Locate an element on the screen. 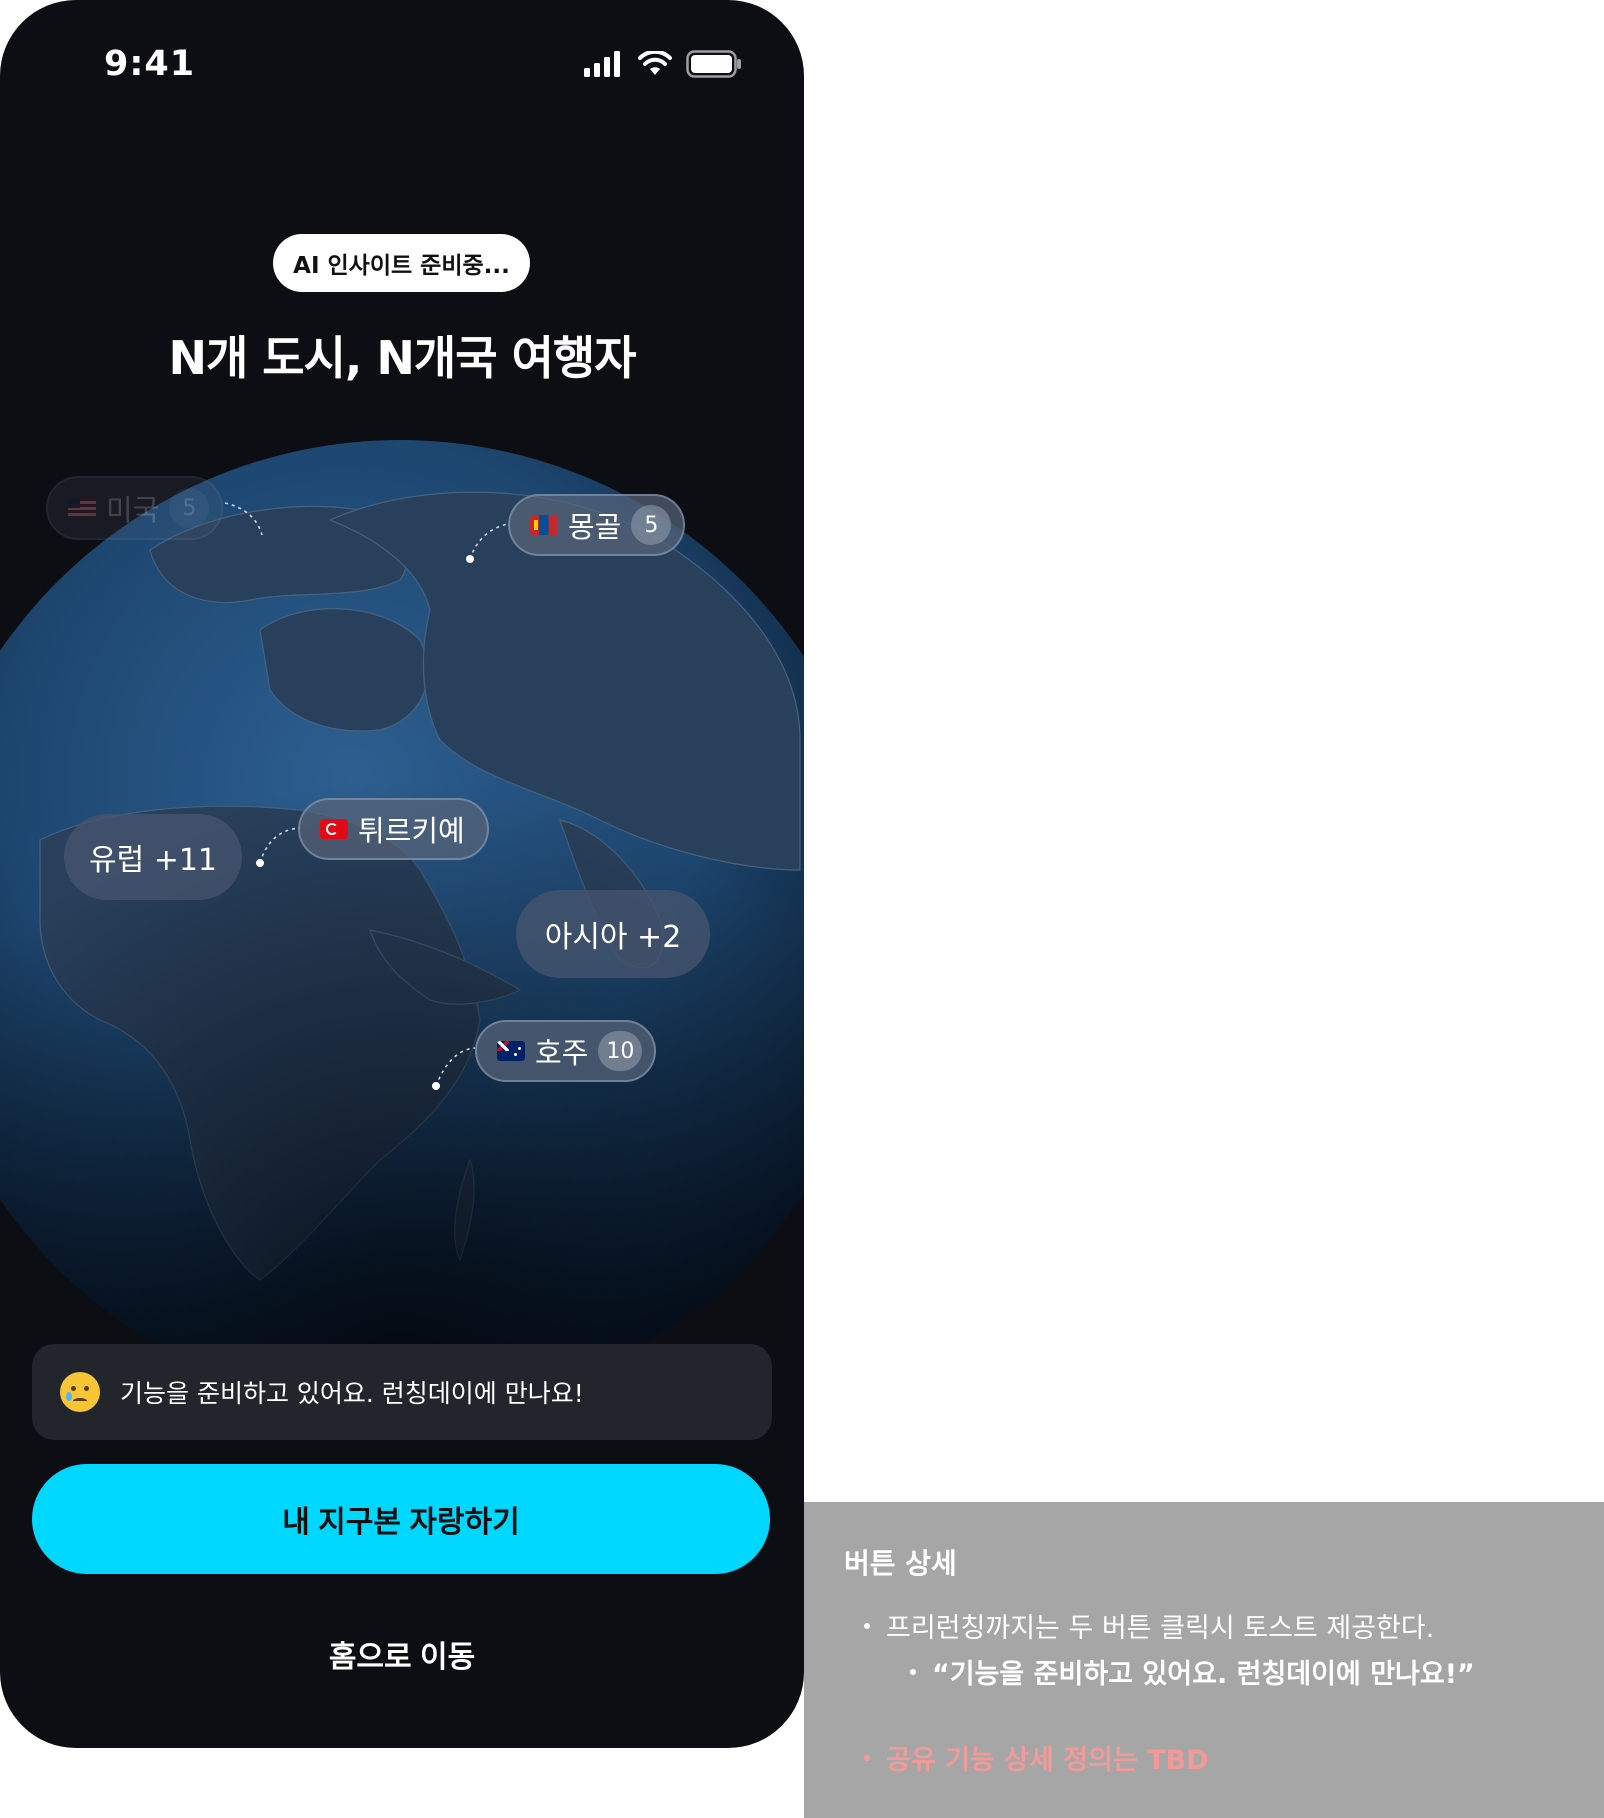 This screenshot has height=1818, width=1604. country-name: 미국 is located at coordinates (133, 510).